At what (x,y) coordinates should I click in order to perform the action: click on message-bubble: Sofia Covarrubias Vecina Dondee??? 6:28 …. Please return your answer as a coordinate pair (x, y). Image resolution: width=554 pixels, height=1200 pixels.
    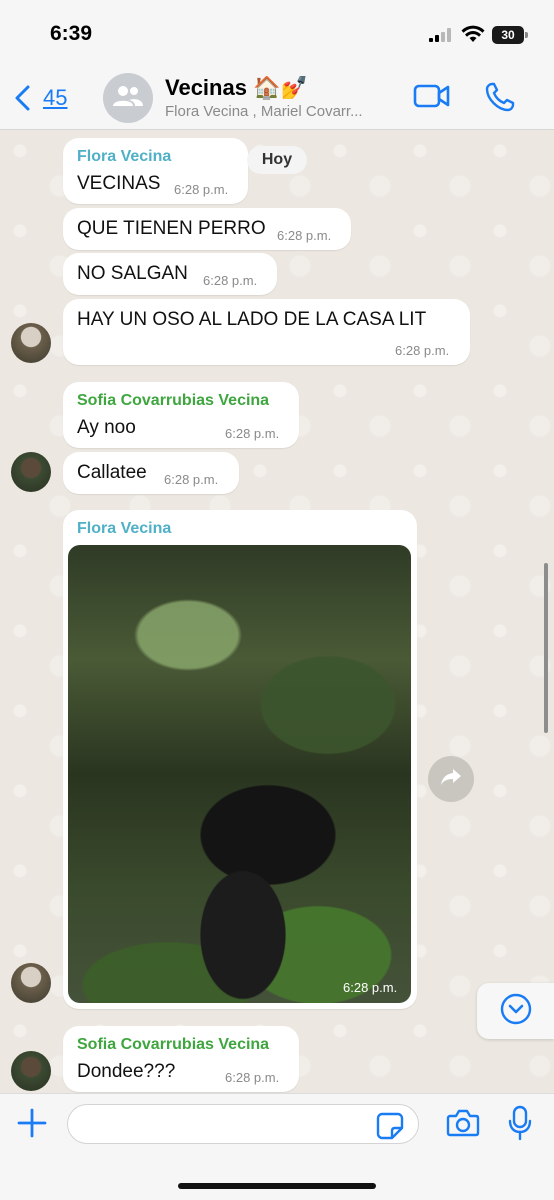
    Looking at the image, I should click on (181, 1059).